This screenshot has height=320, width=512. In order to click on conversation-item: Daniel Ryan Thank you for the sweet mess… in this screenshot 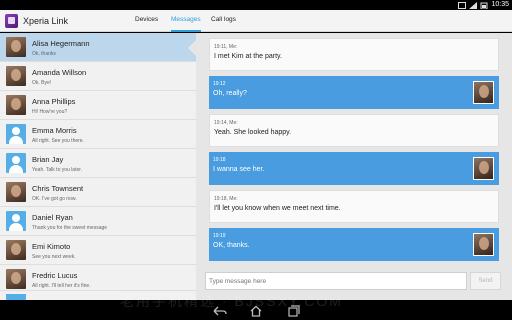, I will do `click(98, 221)`.